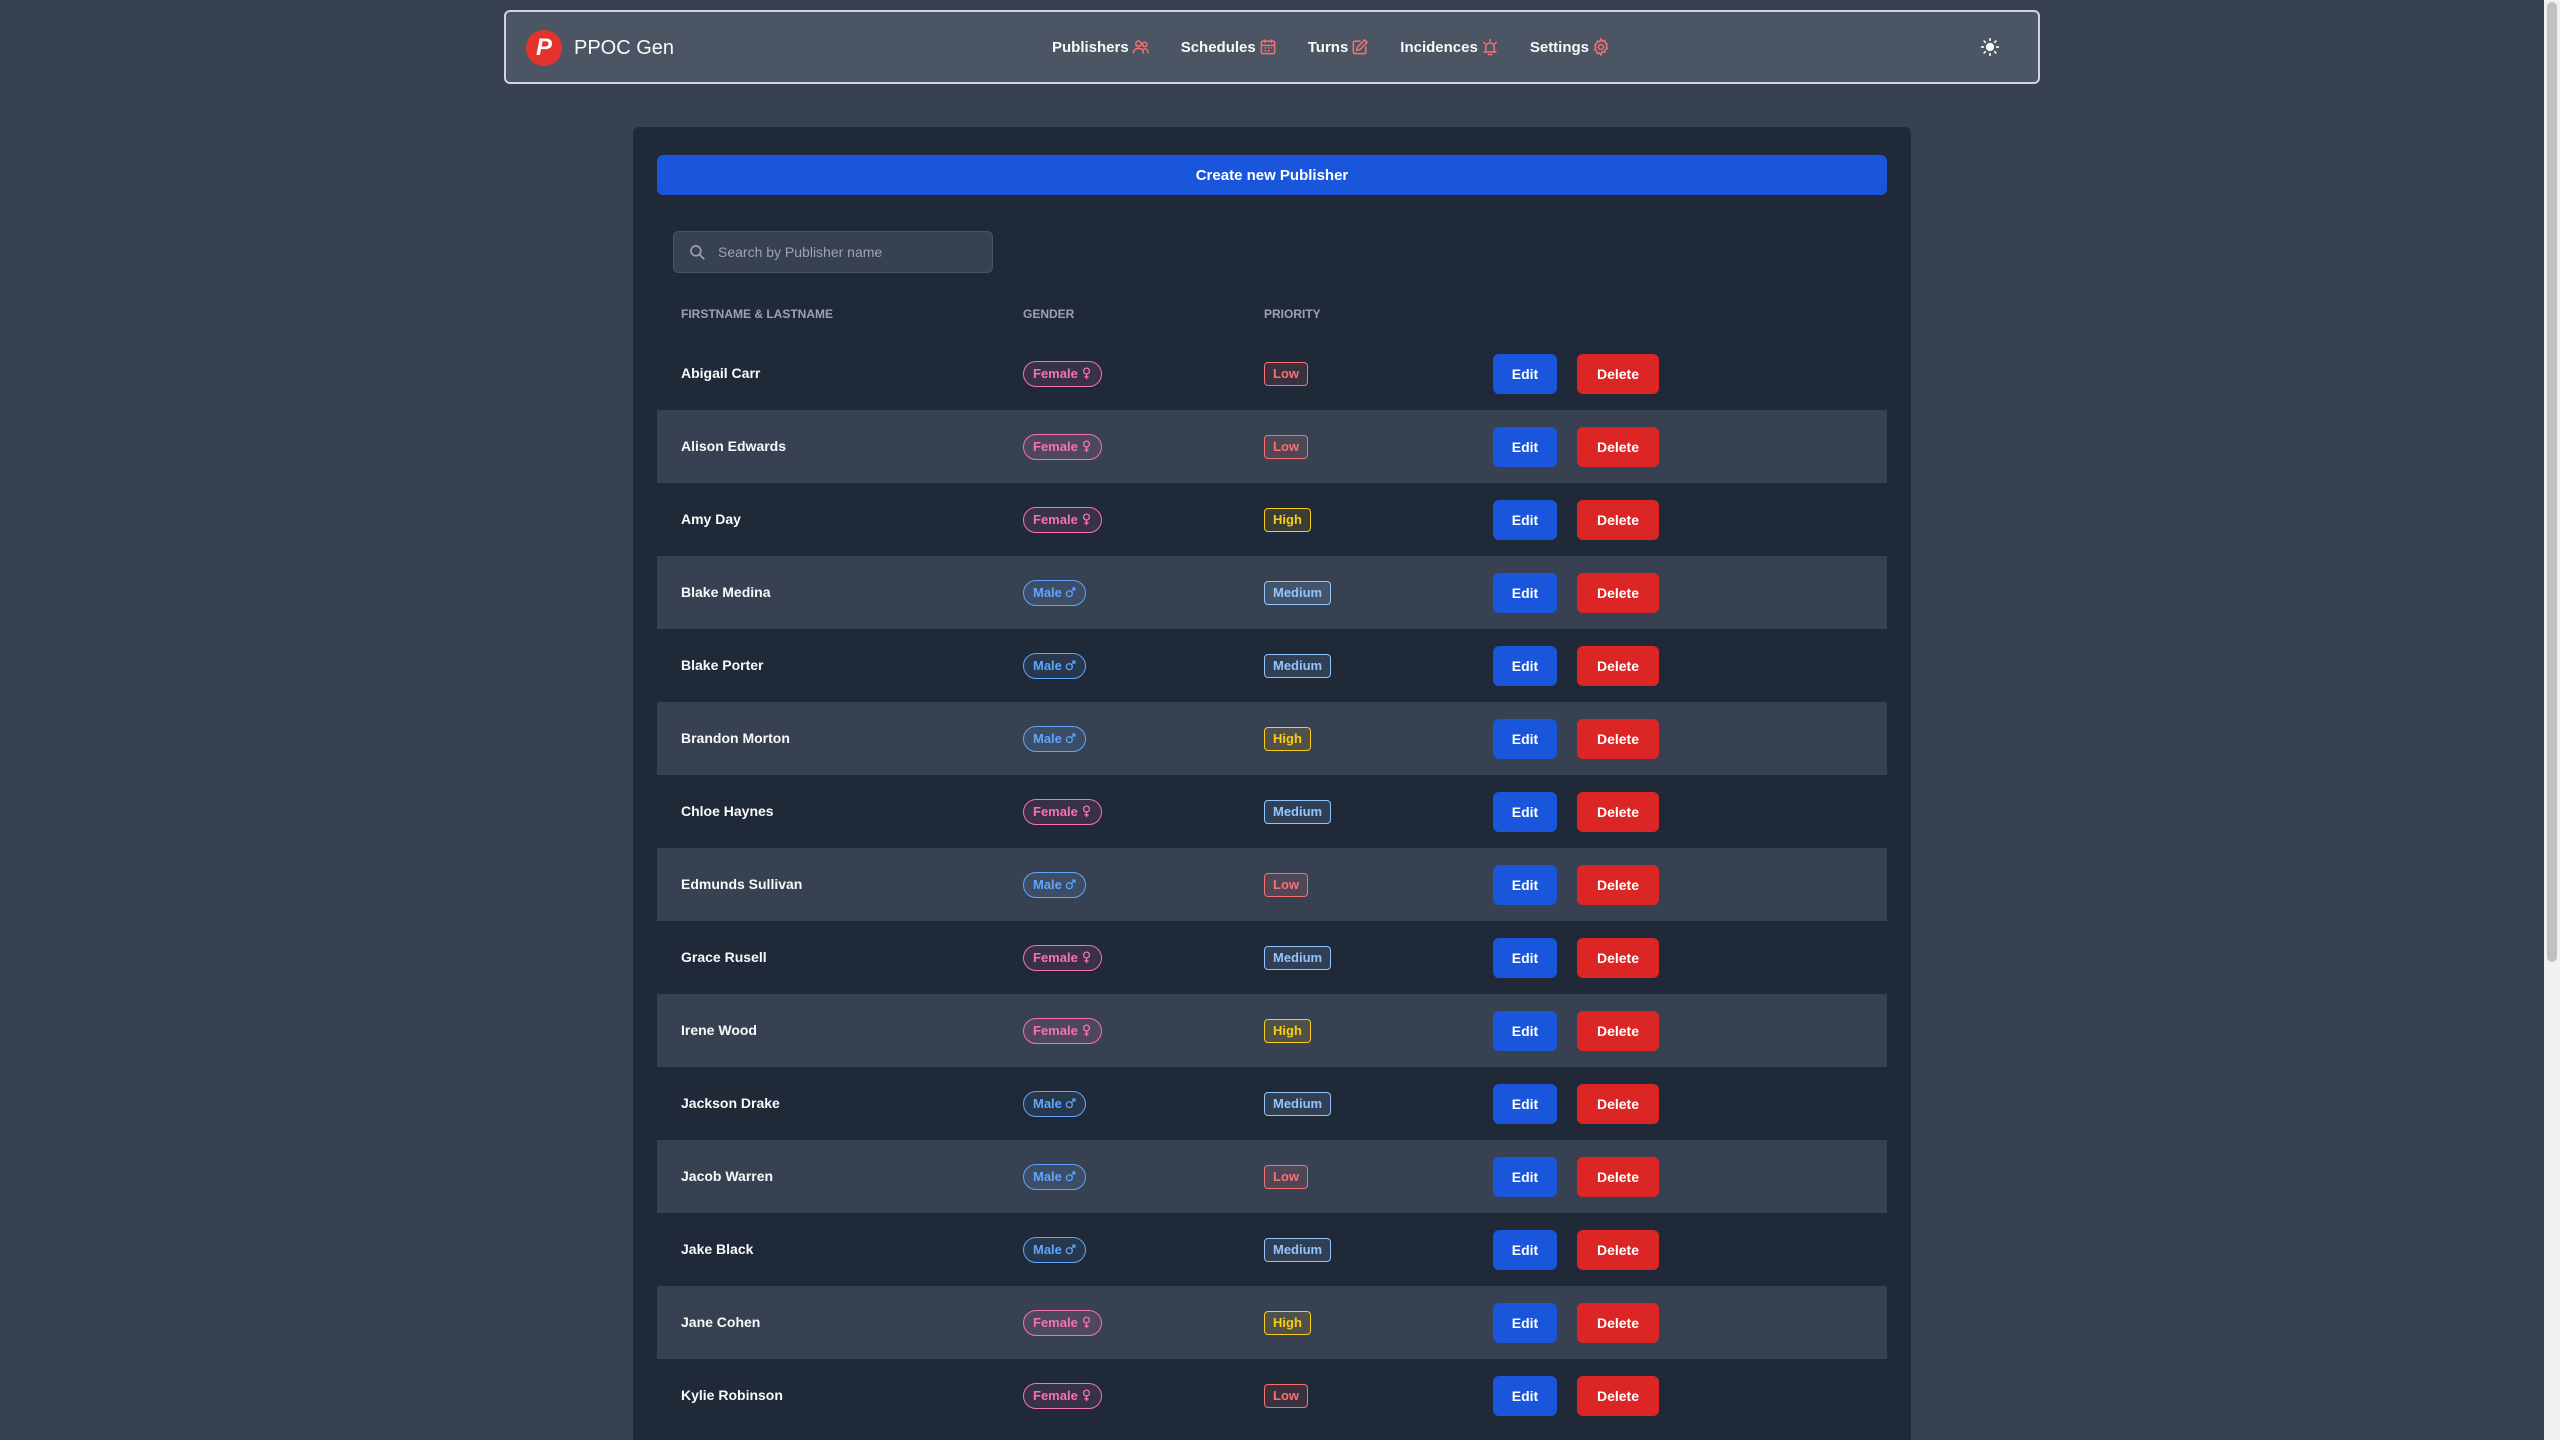 The width and height of the screenshot is (2560, 1440). Describe the element at coordinates (711, 518) in the screenshot. I see `publisher-name: Amy Day` at that location.